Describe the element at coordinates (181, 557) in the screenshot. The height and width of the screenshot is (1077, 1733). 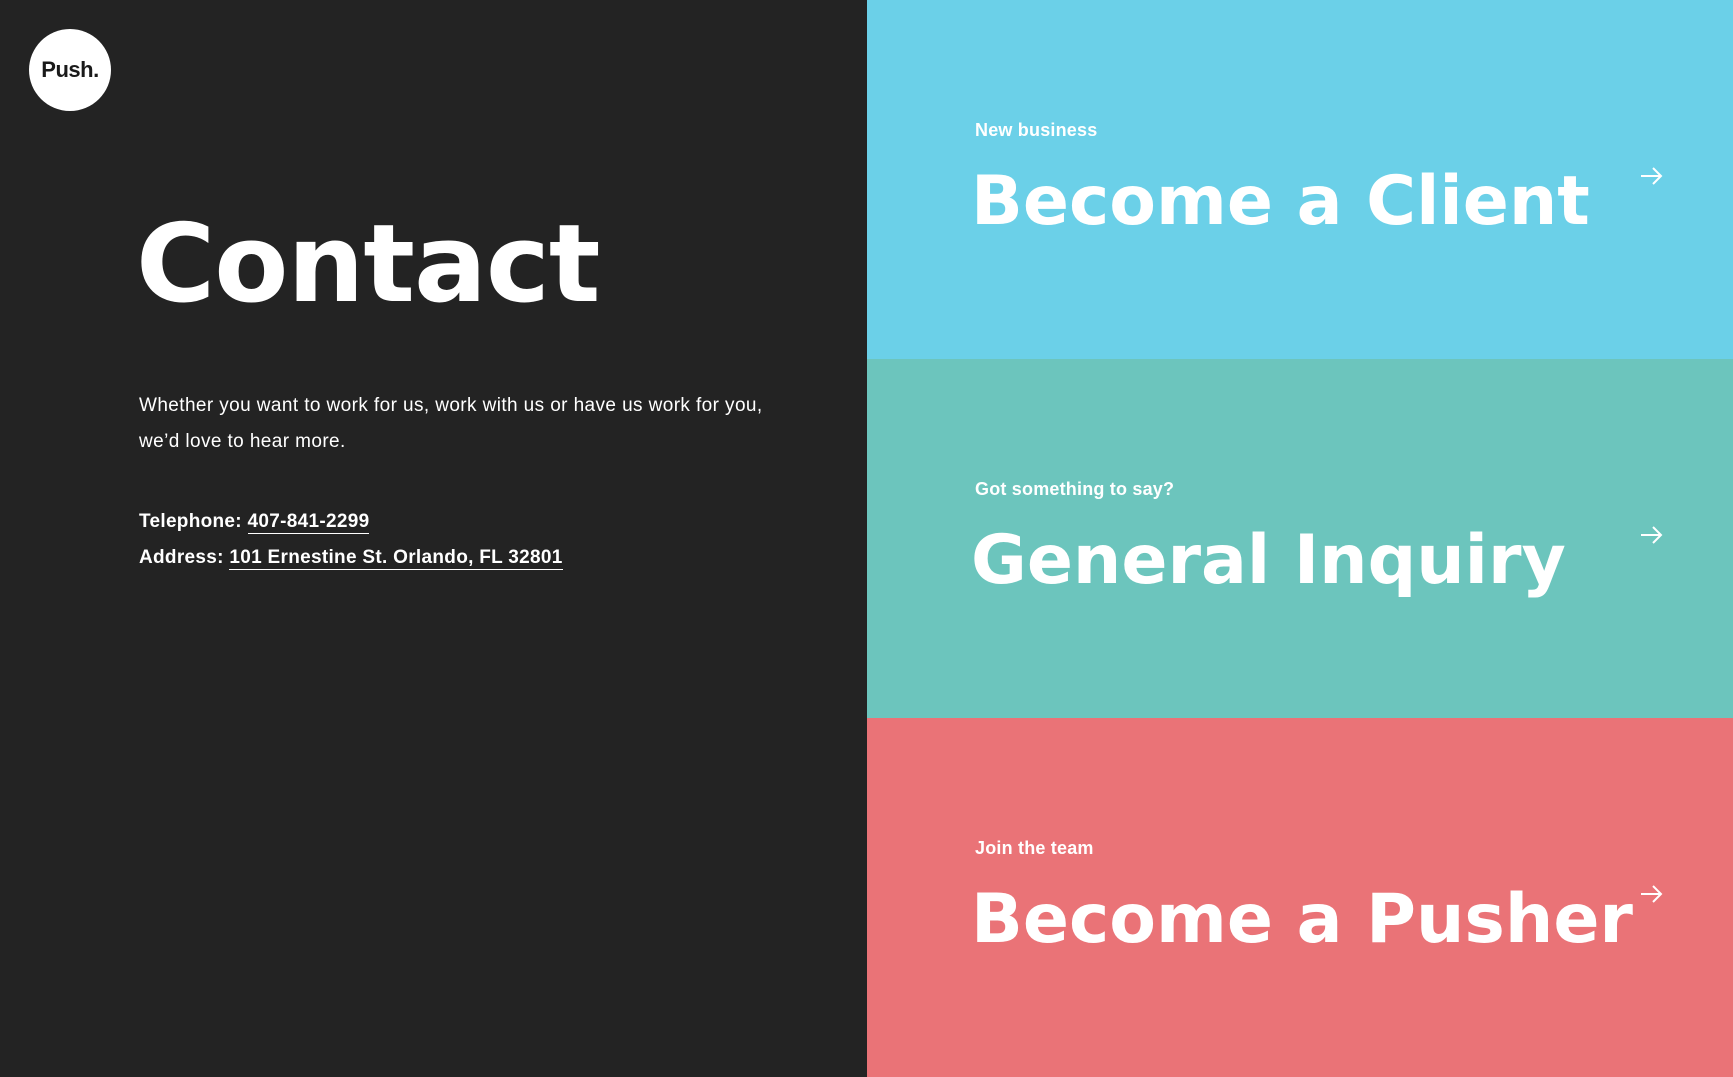
I see `address-label: Address:` at that location.